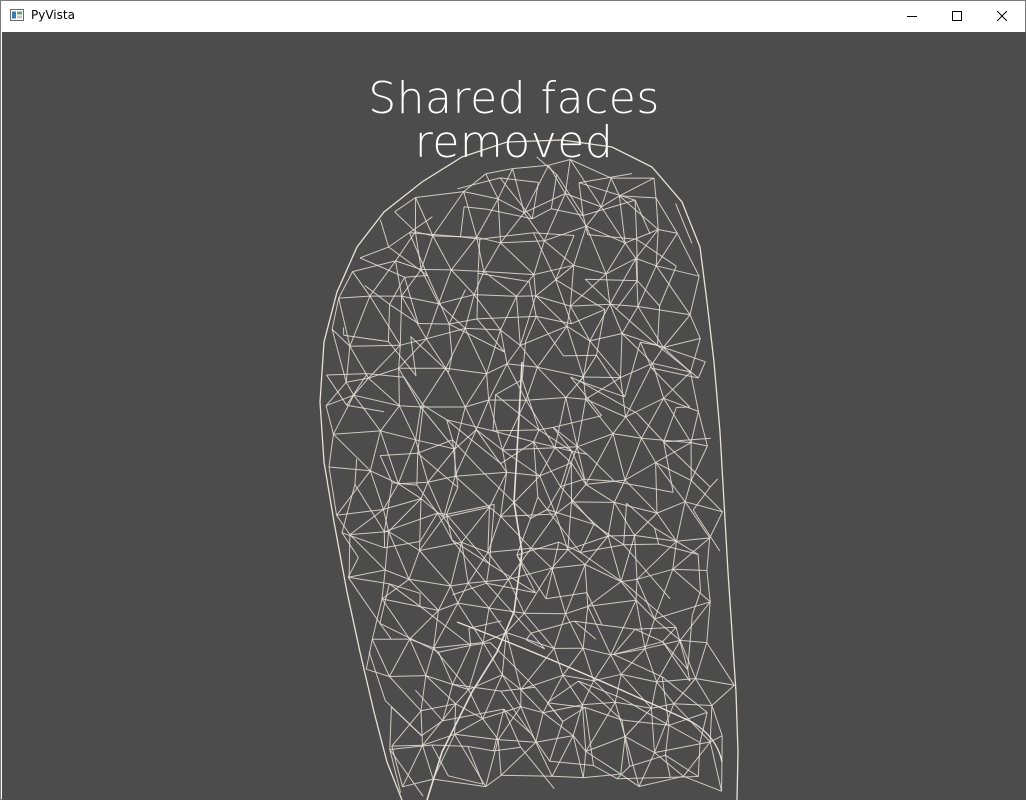  Describe the element at coordinates (514, 98) in the screenshot. I see `viewport-title-line-1: Shared faces` at that location.